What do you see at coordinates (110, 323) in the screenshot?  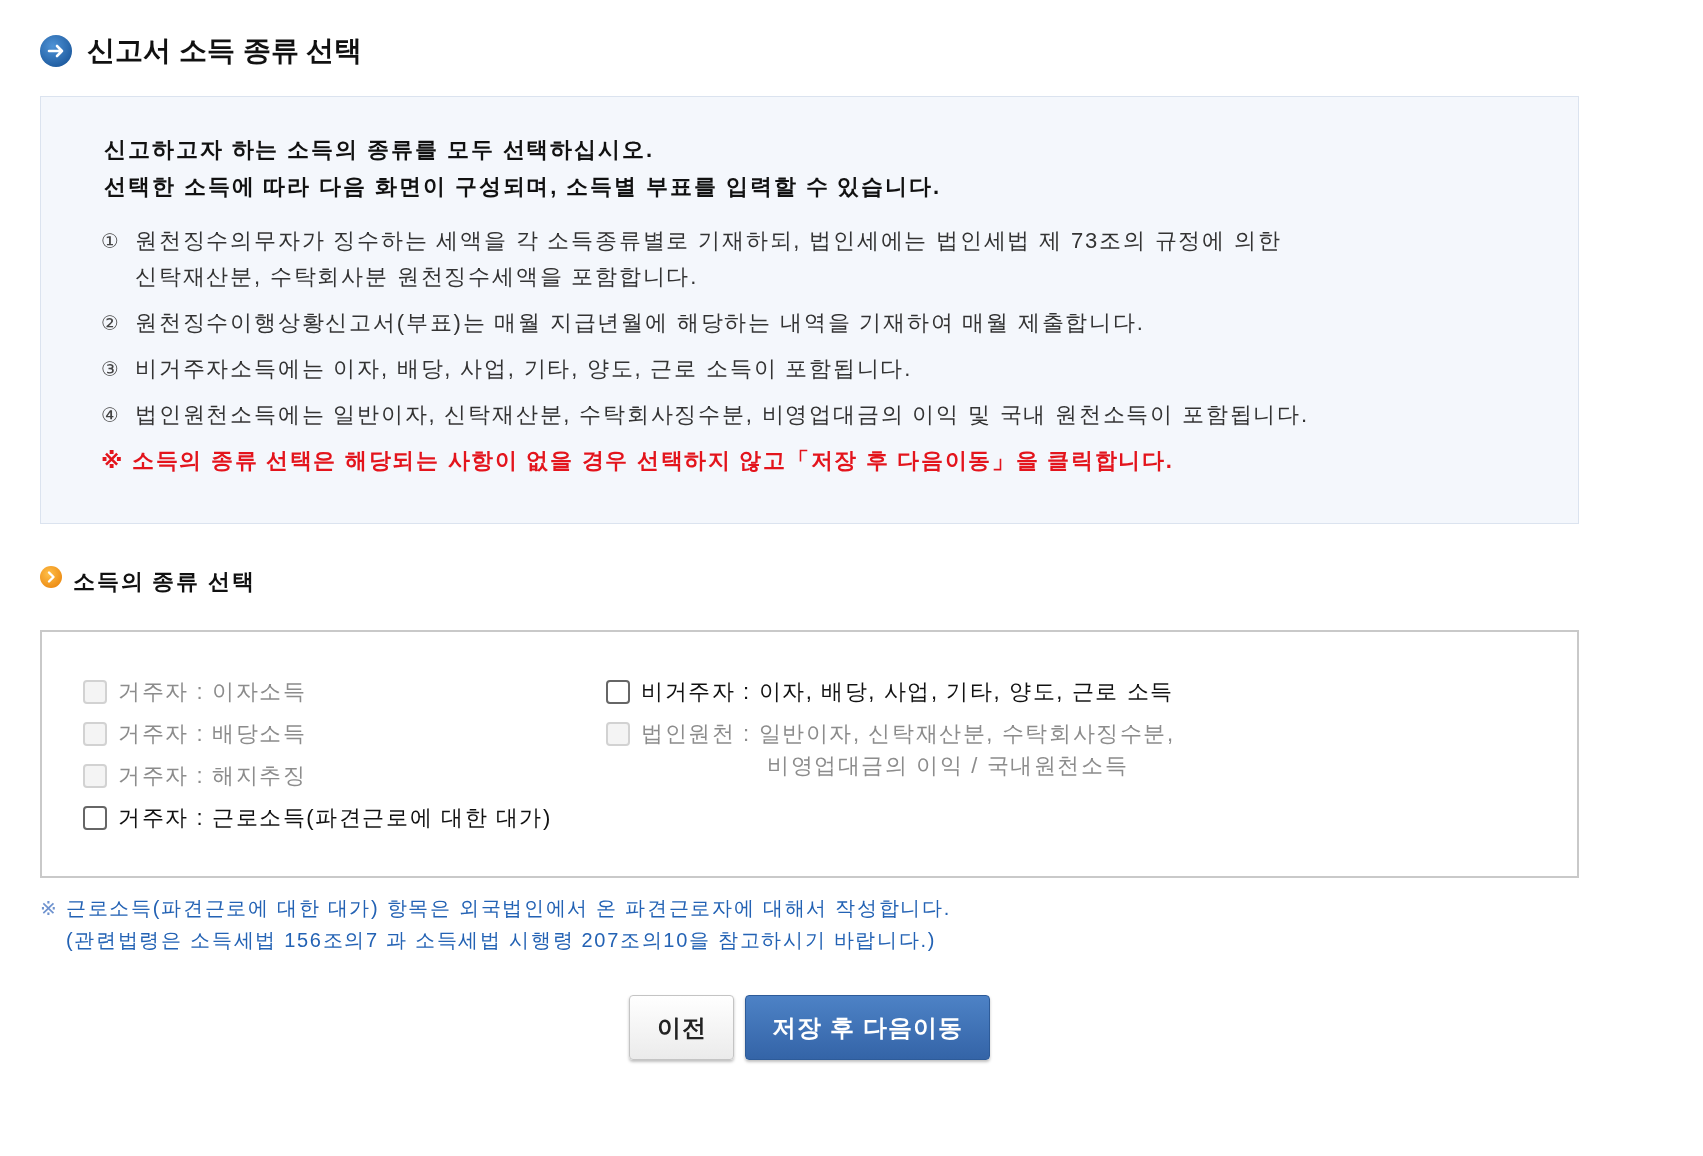 I see `note-number: ②` at bounding box center [110, 323].